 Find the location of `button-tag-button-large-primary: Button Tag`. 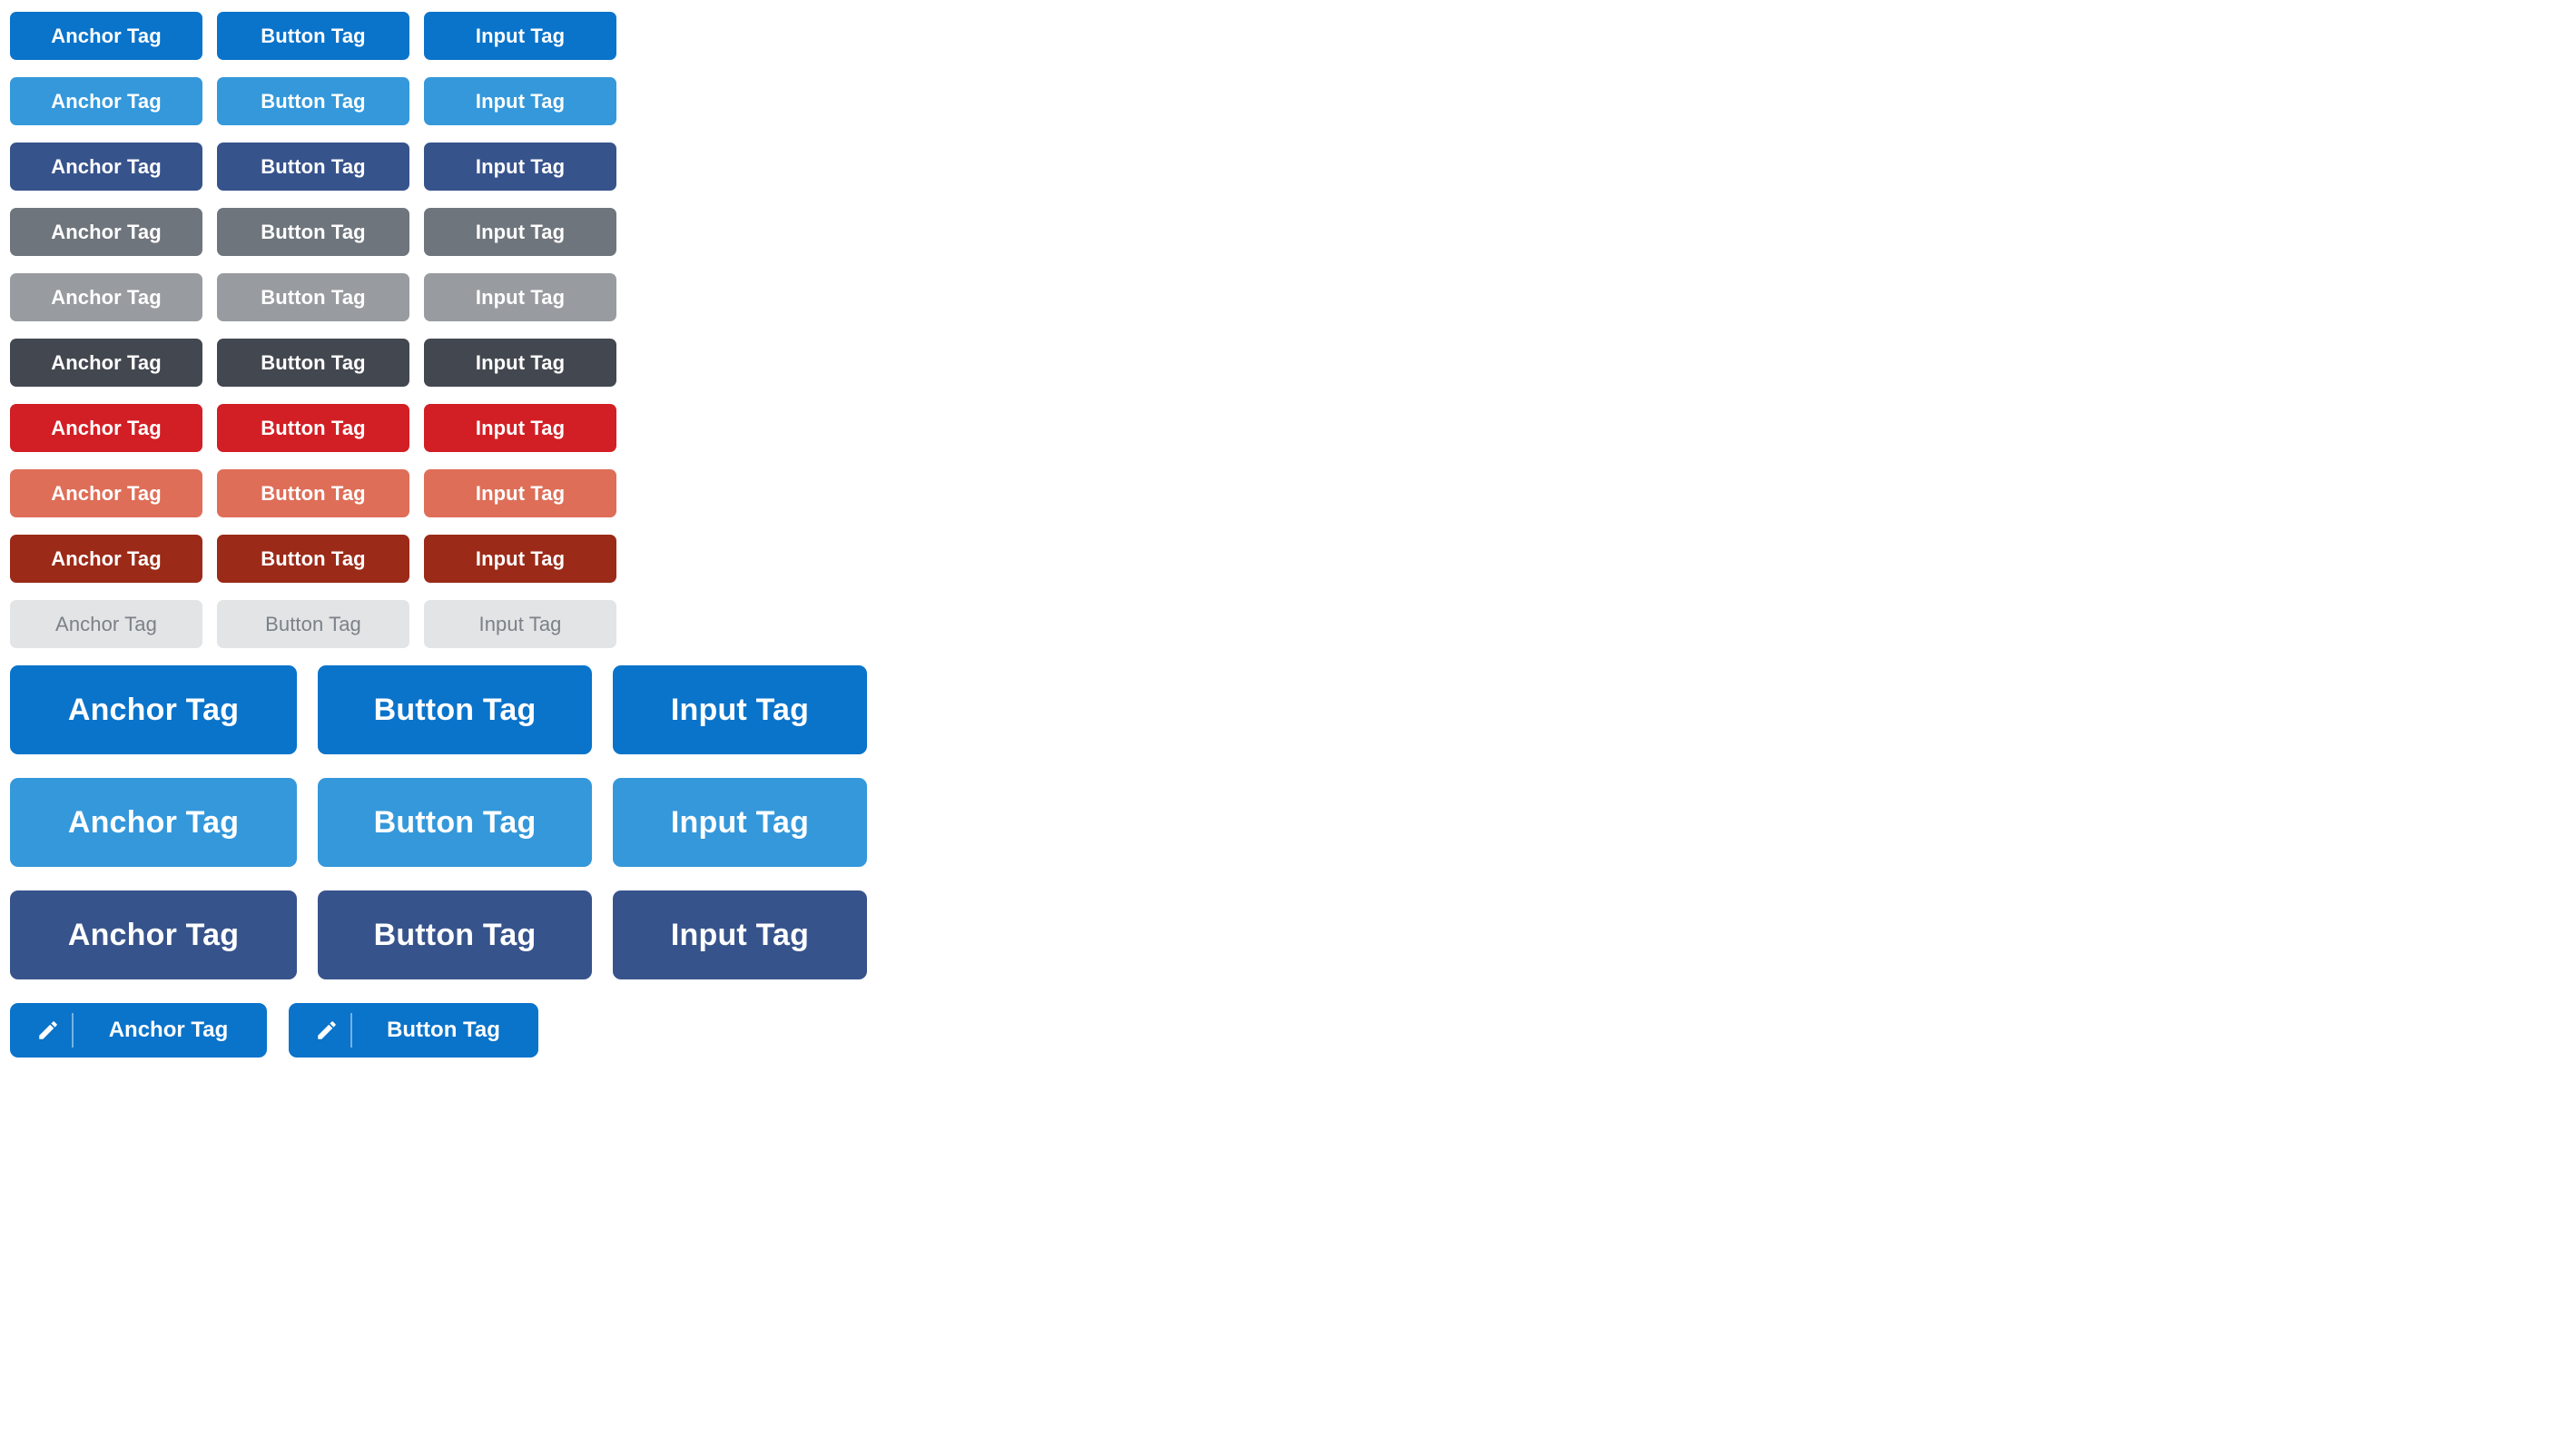

button-tag-button-large-primary: Button Tag is located at coordinates (455, 709).